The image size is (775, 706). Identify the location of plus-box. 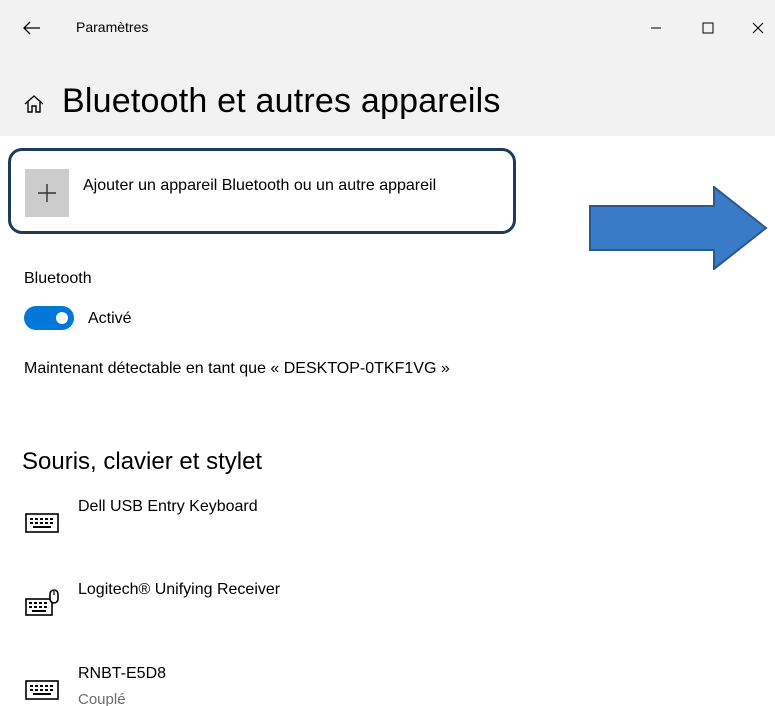
(47, 193).